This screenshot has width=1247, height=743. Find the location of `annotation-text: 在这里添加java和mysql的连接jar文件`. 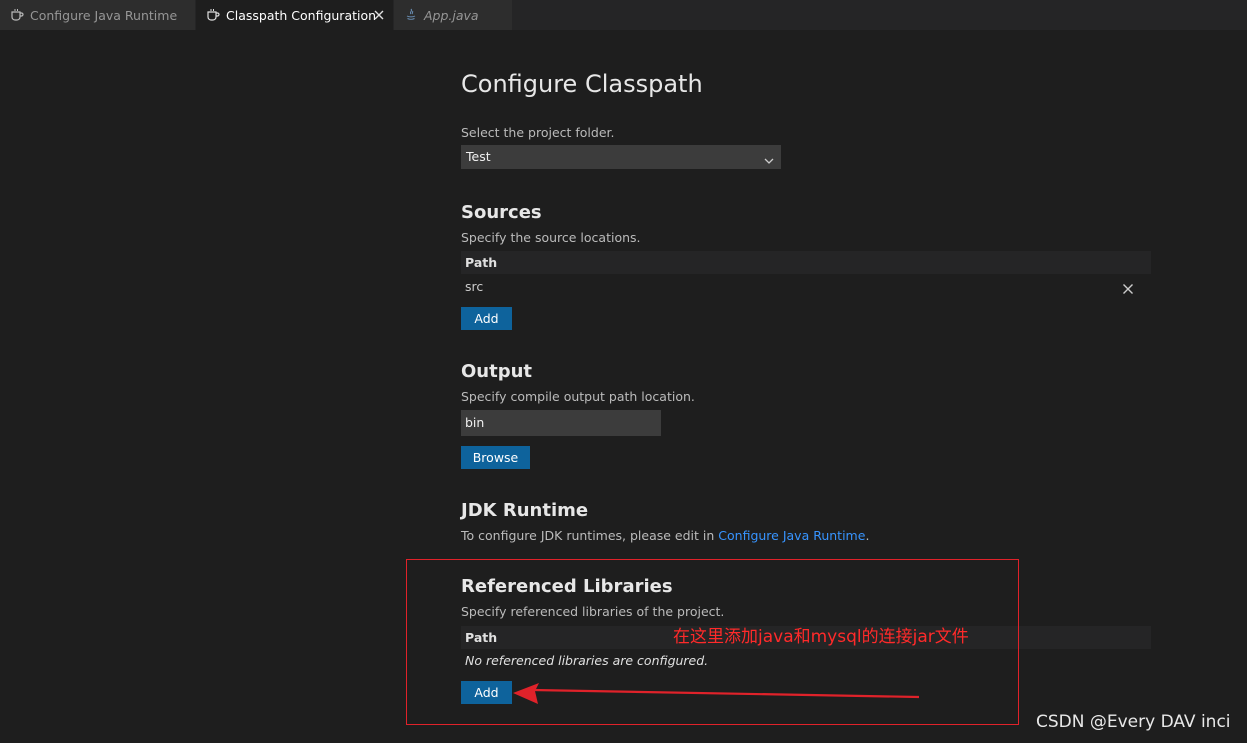

annotation-text: 在这里添加java和mysql的连接jar文件 is located at coordinates (821, 637).